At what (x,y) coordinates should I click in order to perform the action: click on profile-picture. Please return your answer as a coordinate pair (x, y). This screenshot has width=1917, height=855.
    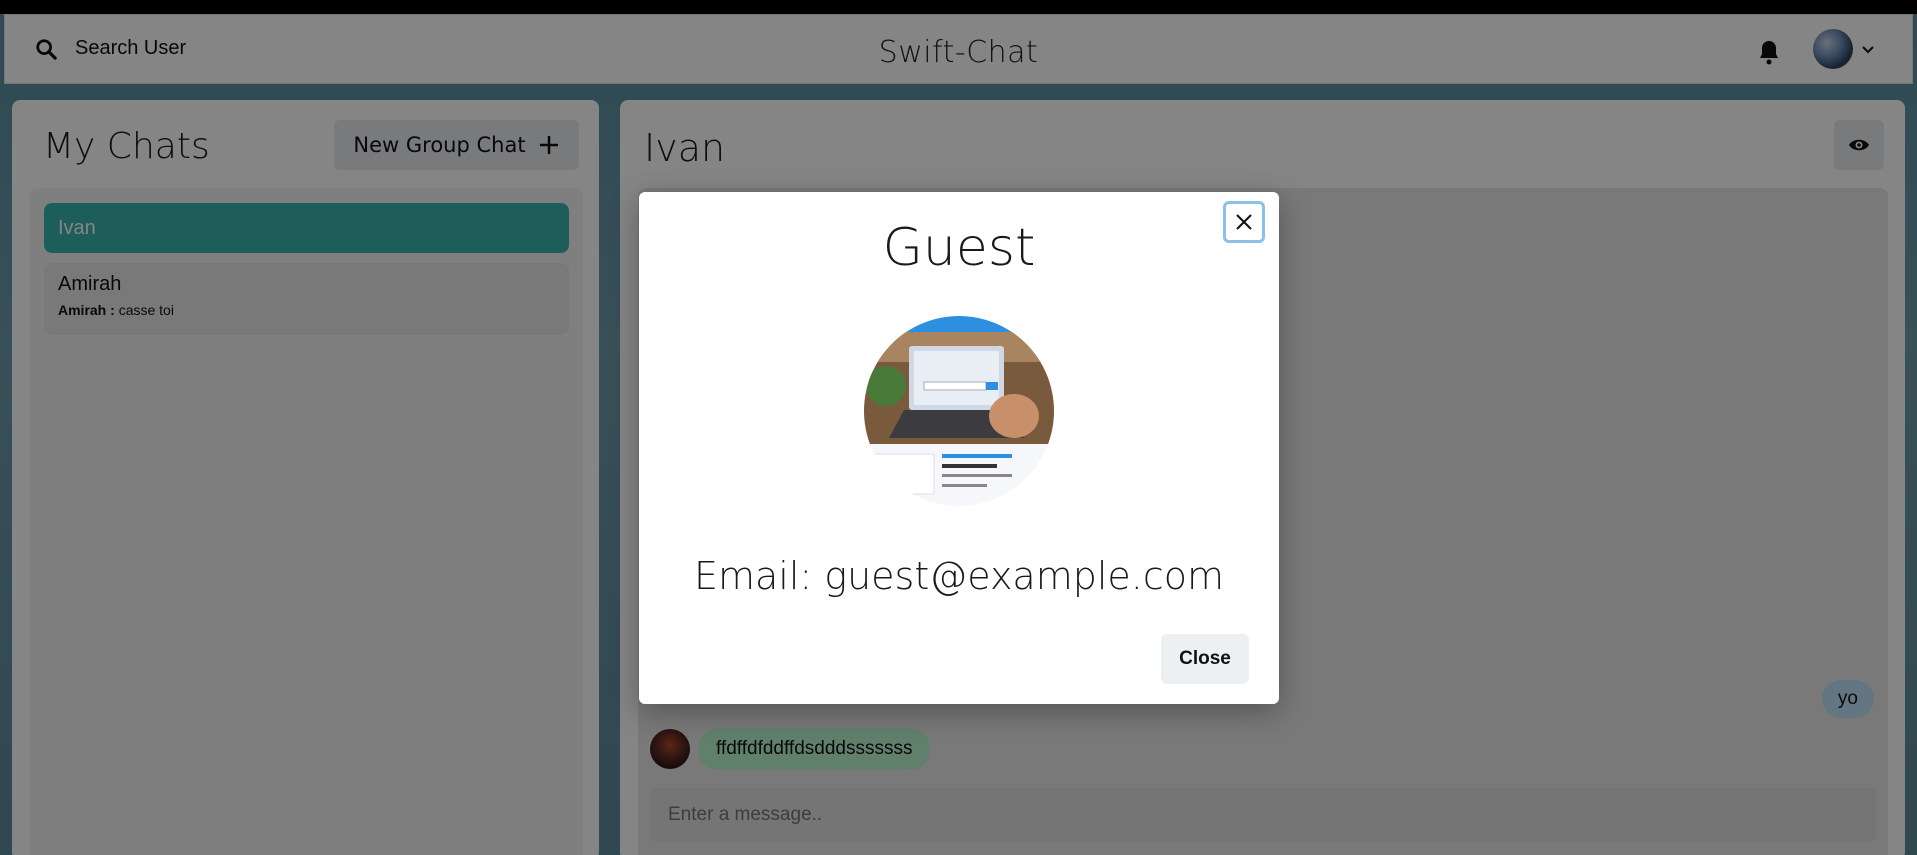
    Looking at the image, I should click on (959, 411).